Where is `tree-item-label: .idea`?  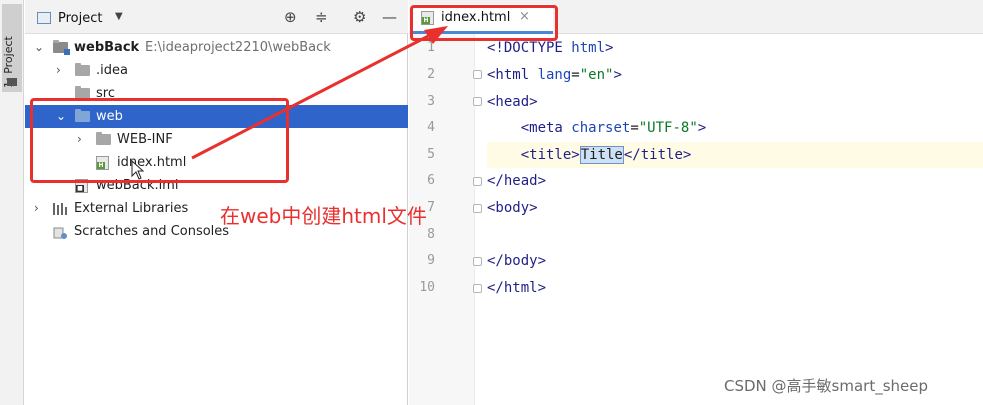 tree-item-label: .idea is located at coordinates (112, 70).